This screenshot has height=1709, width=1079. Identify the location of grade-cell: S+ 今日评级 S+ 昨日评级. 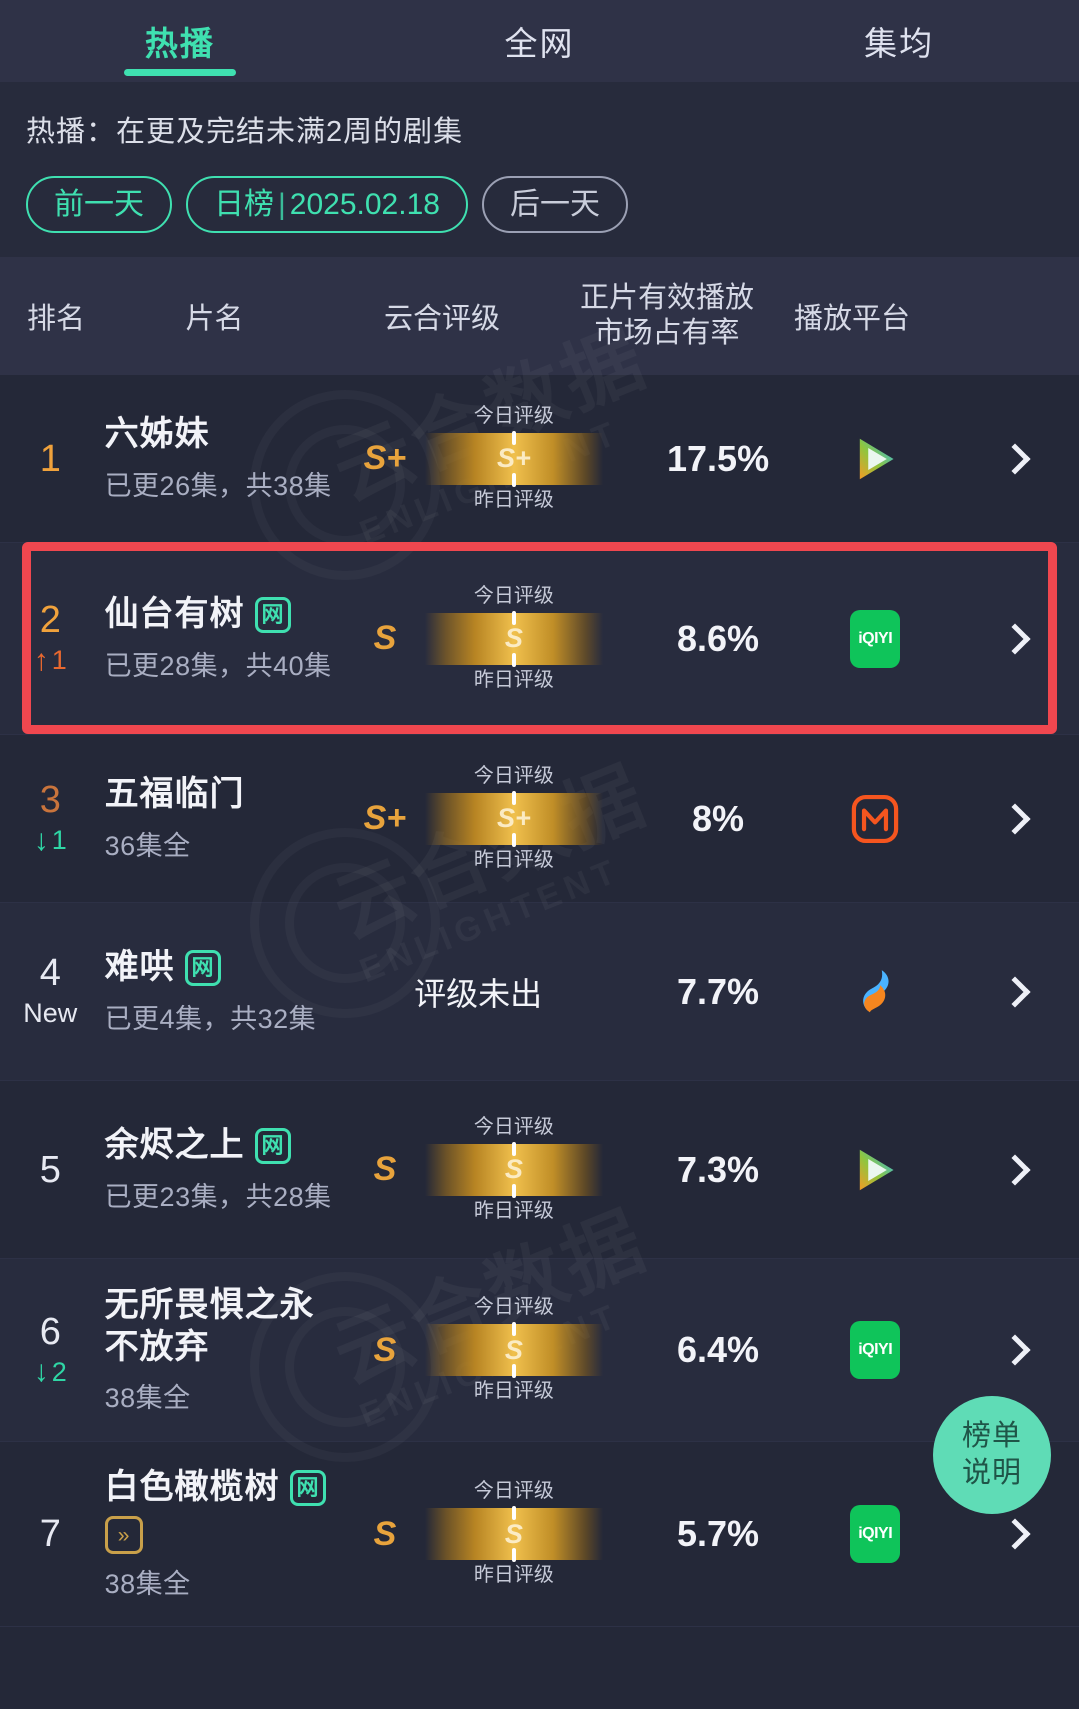
(488, 819).